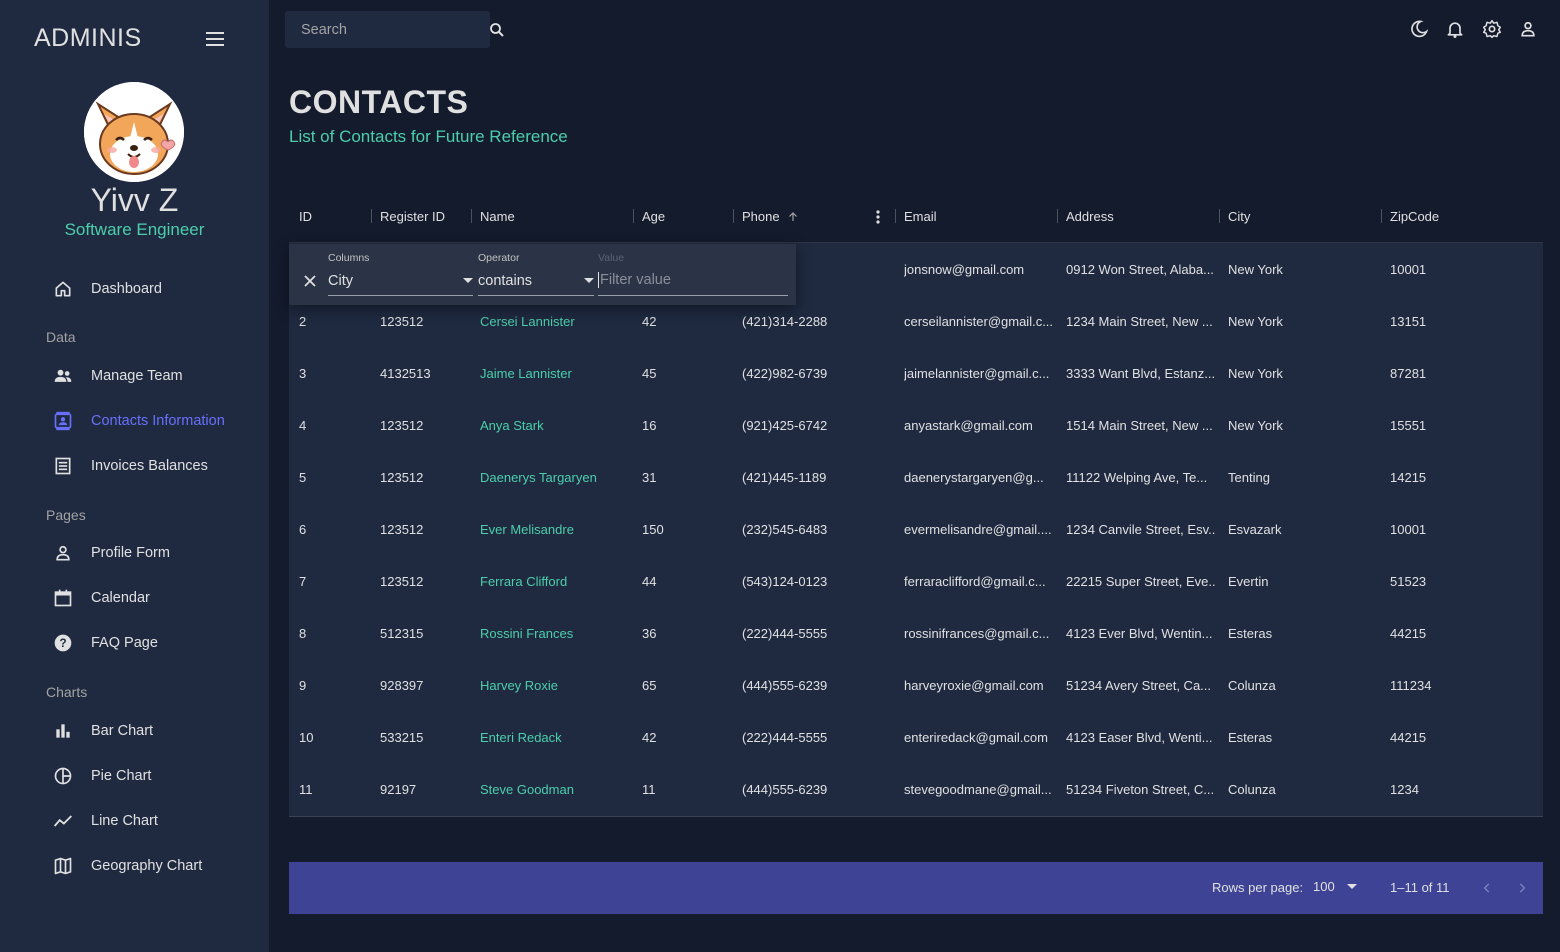 Image resolution: width=1560 pixels, height=952 pixels. I want to click on filter-operator-label: Operator, so click(499, 258).